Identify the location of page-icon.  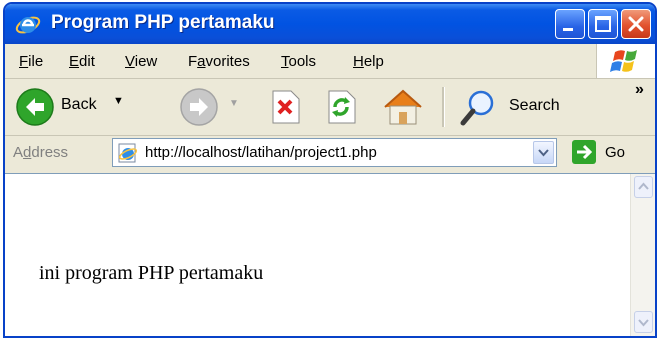
(128, 153).